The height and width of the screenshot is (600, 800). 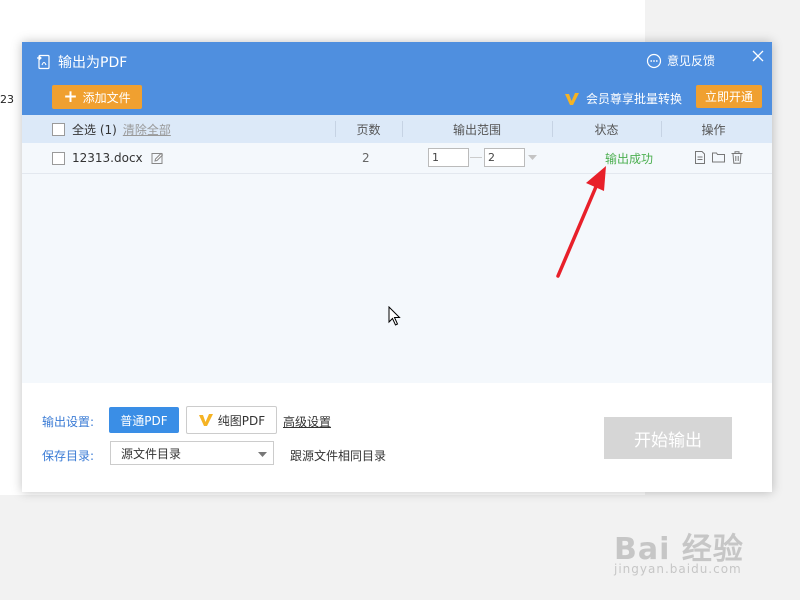 What do you see at coordinates (704, 547) in the screenshot?
I see `baidu-jingyan-watermark: Bai 经验 jingyan.baidu.com` at bounding box center [704, 547].